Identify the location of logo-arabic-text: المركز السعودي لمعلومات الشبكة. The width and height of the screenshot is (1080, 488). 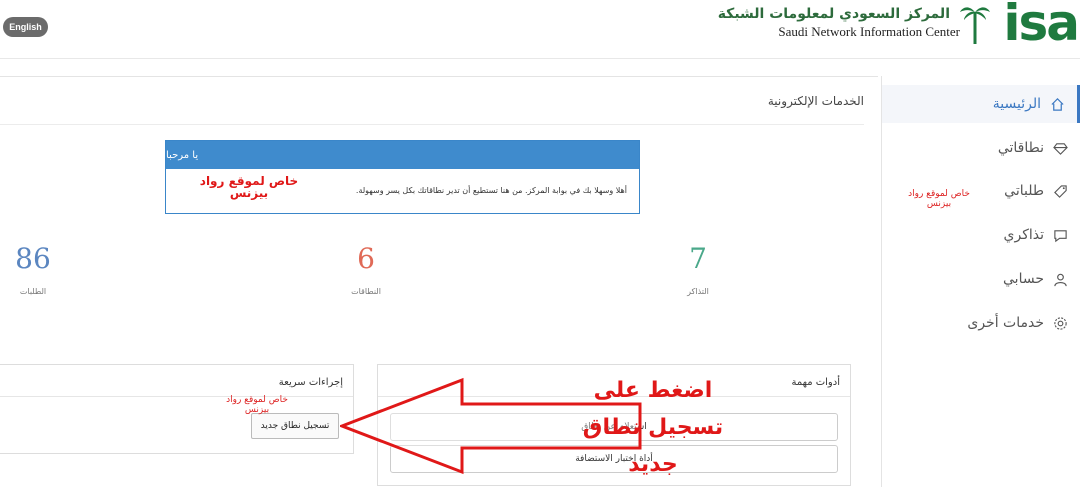
(833, 14).